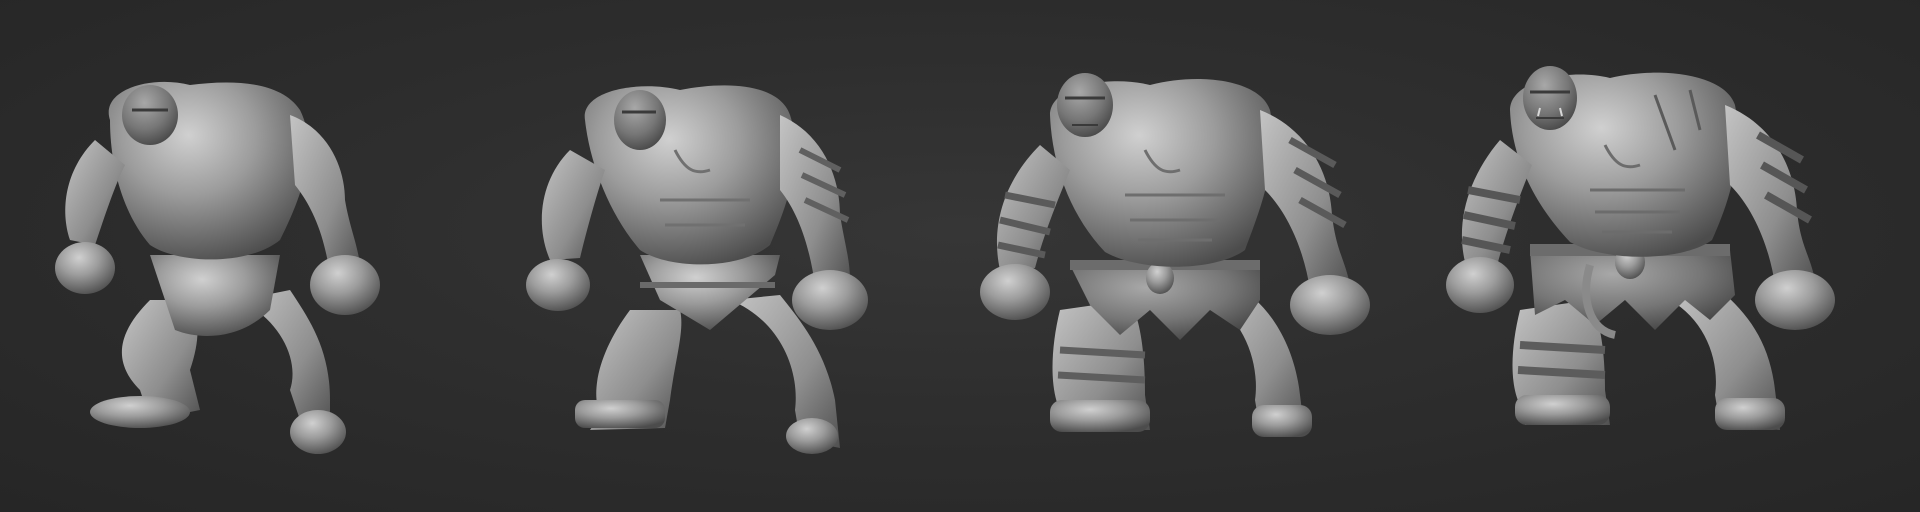 The width and height of the screenshot is (1920, 512). What do you see at coordinates (345, 285) in the screenshot?
I see `right-fist` at bounding box center [345, 285].